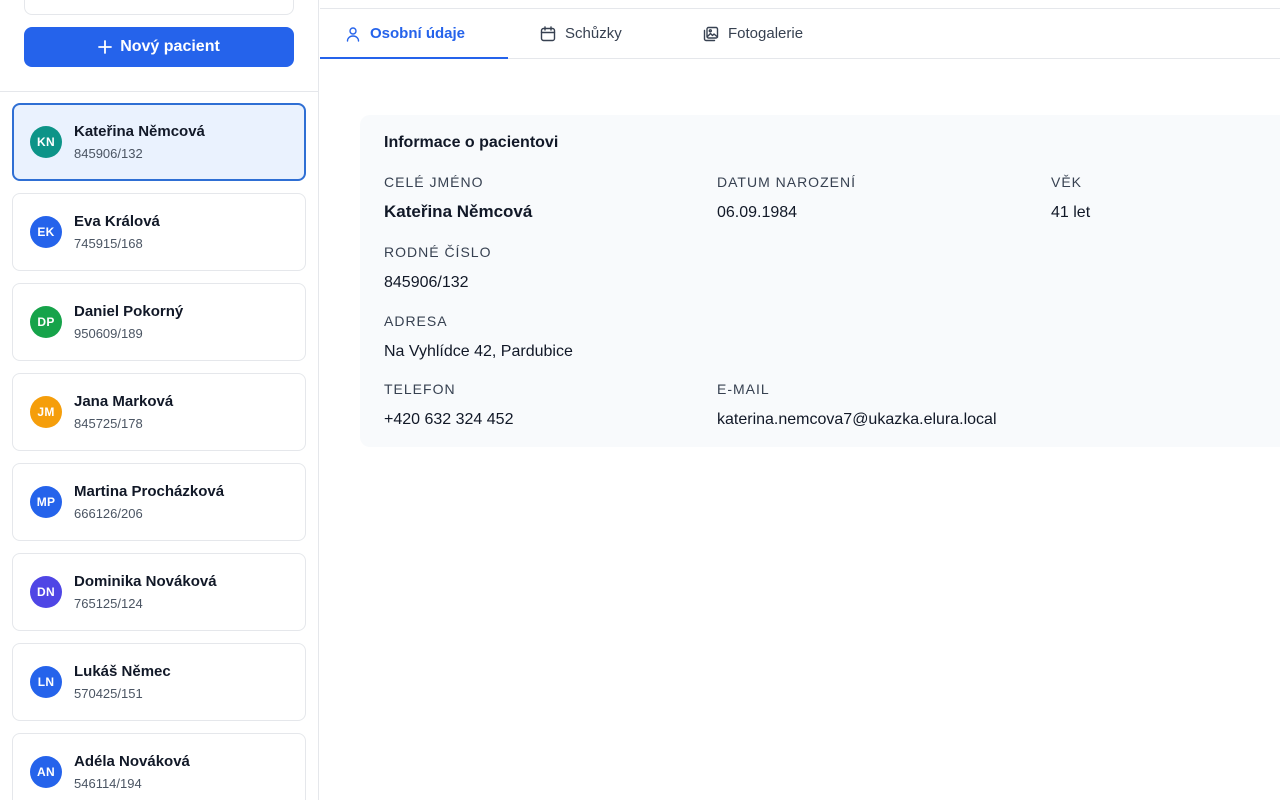 Image resolution: width=1280 pixels, height=800 pixels. I want to click on detail-tabs: Osobní údaje Schůzky Fotogalerie, so click(800, 34).